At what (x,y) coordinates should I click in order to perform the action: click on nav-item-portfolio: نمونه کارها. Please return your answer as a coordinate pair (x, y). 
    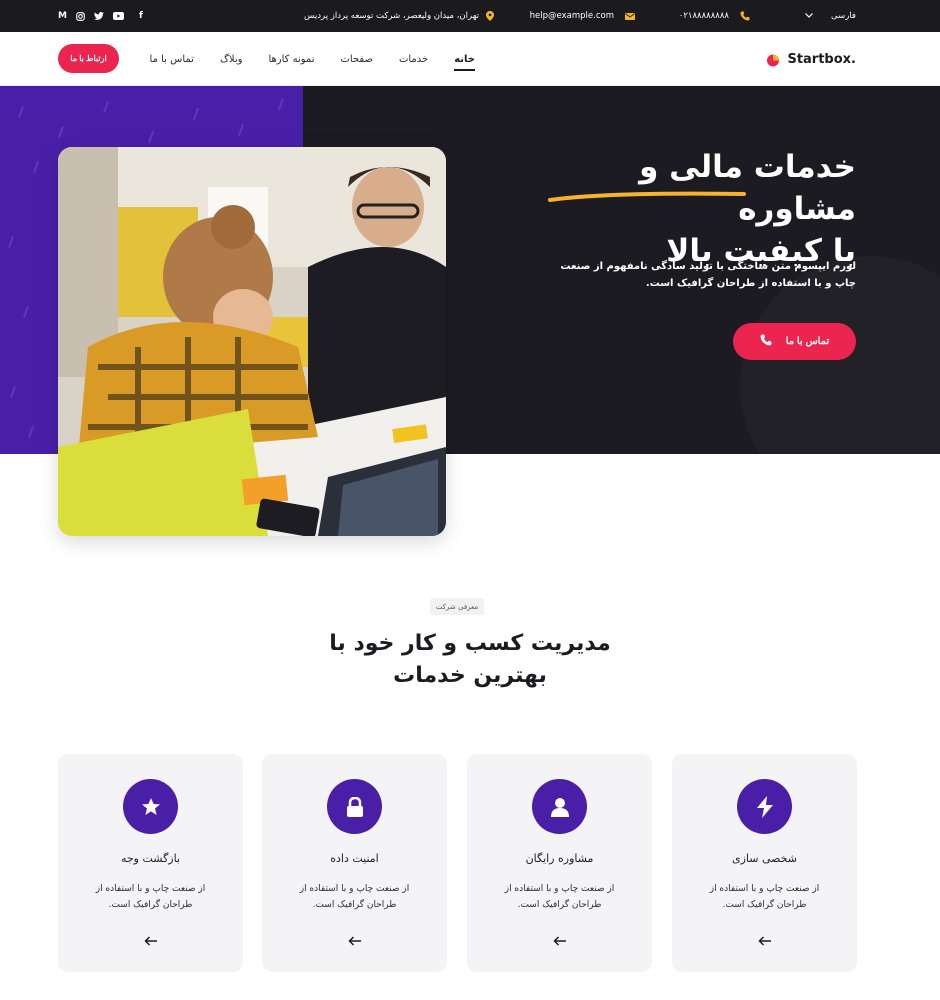
    Looking at the image, I should click on (291, 59).